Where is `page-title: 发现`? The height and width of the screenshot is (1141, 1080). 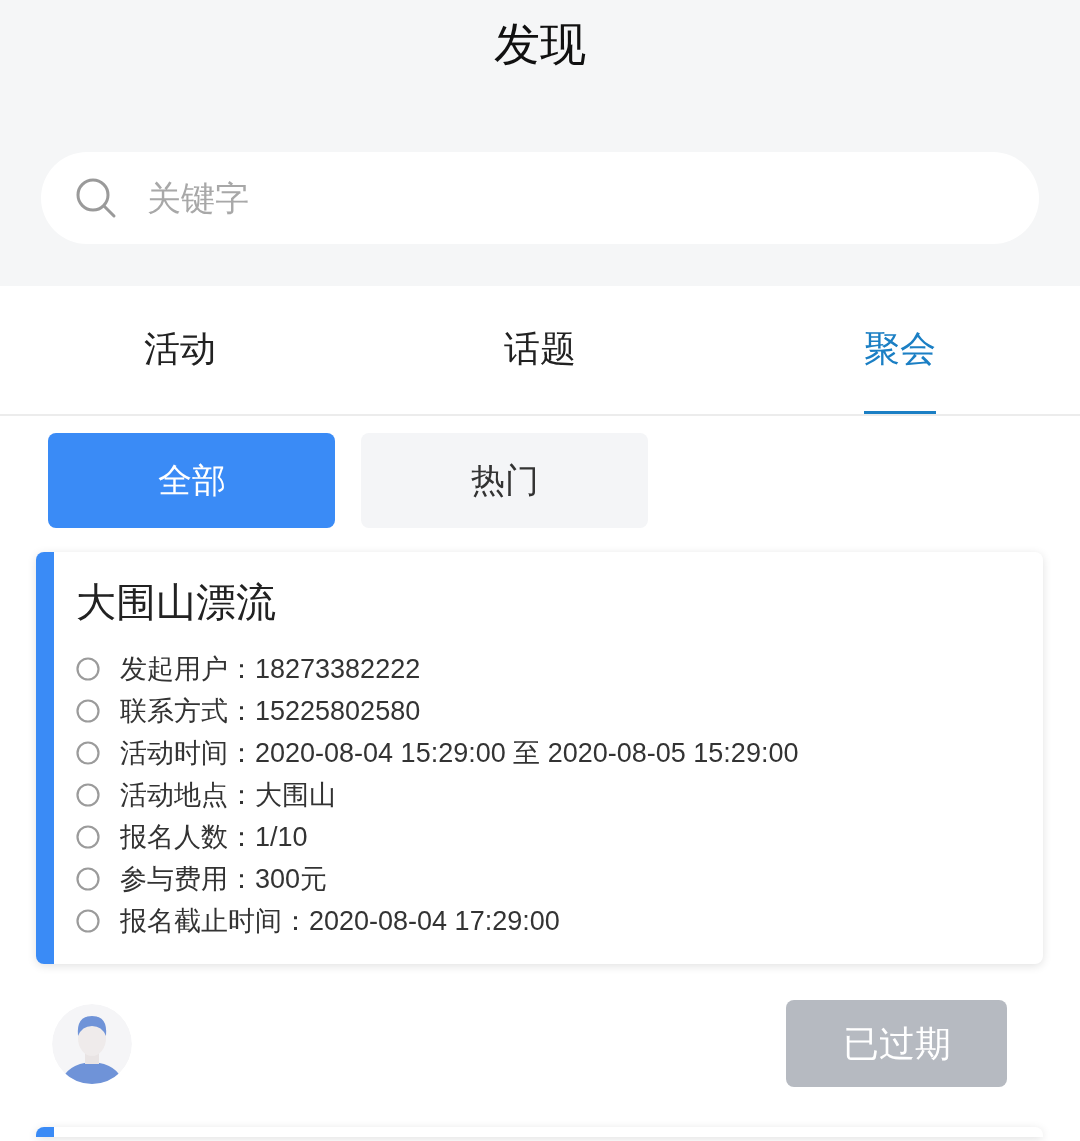 page-title: 发现 is located at coordinates (540, 44).